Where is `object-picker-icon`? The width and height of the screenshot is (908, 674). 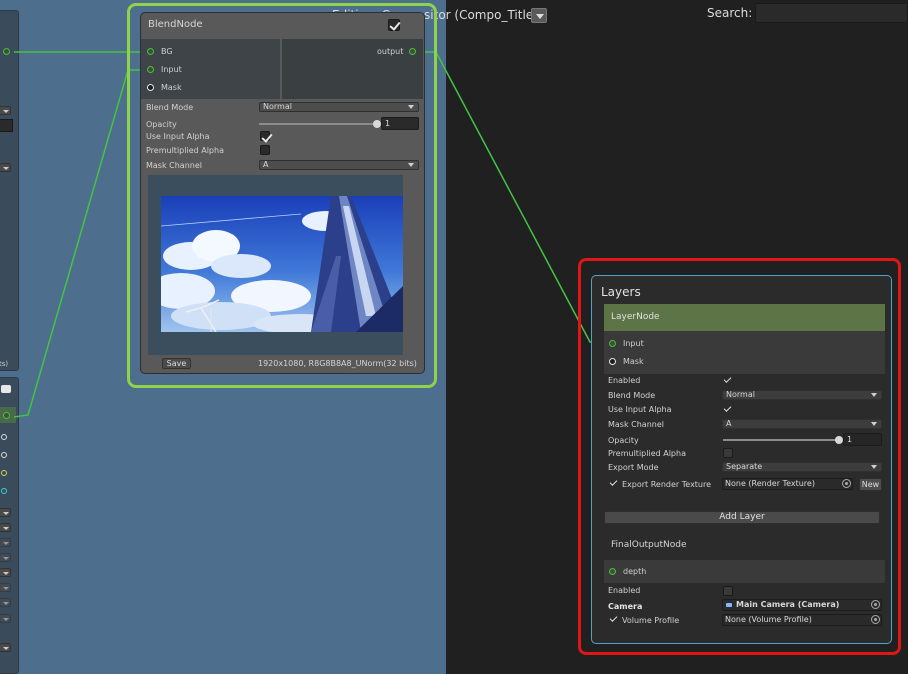
object-picker-icon is located at coordinates (846, 483).